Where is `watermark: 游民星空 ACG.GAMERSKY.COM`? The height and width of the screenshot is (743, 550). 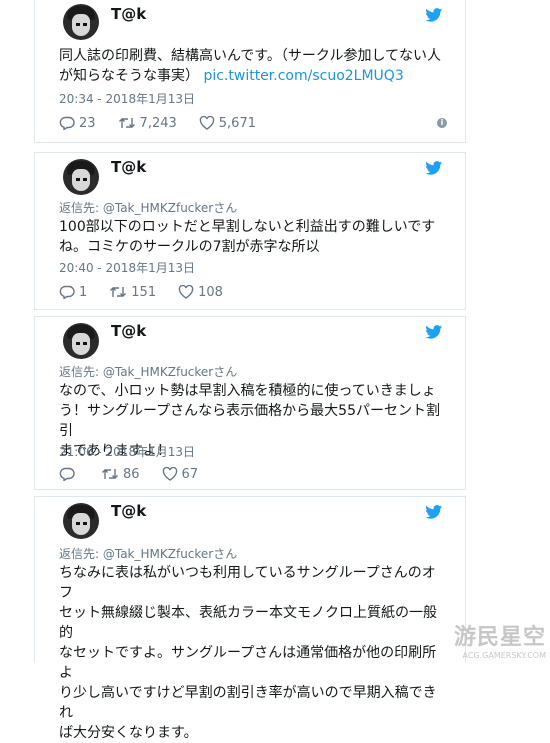
watermark: 游民星空 ACG.GAMERSKY.COM is located at coordinates (500, 639).